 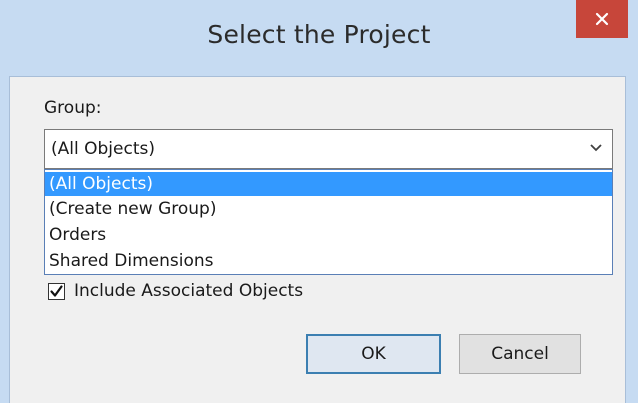 What do you see at coordinates (188, 291) in the screenshot?
I see `include-associated-label: Include Associated Objects` at bounding box center [188, 291].